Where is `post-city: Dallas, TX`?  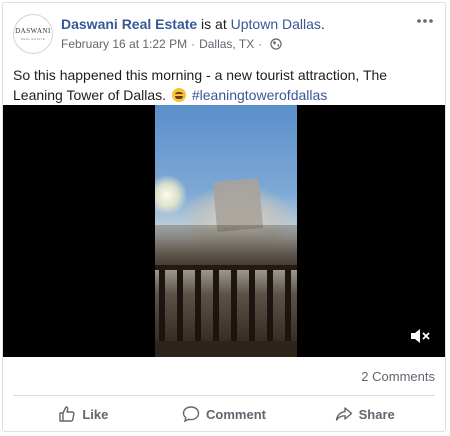 post-city: Dallas, TX is located at coordinates (226, 44).